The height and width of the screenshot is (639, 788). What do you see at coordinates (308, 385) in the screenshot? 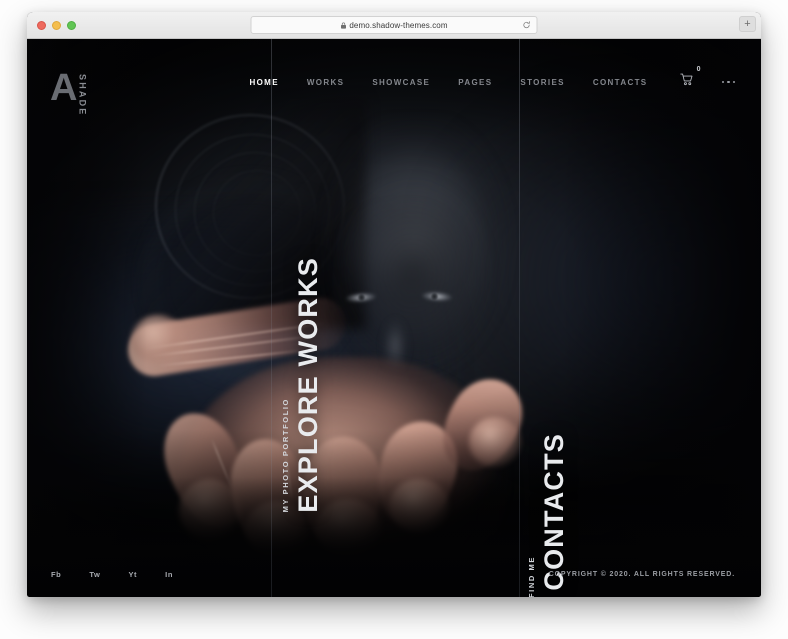
I see `cta-works-title: EXPLORE WORKS` at bounding box center [308, 385].